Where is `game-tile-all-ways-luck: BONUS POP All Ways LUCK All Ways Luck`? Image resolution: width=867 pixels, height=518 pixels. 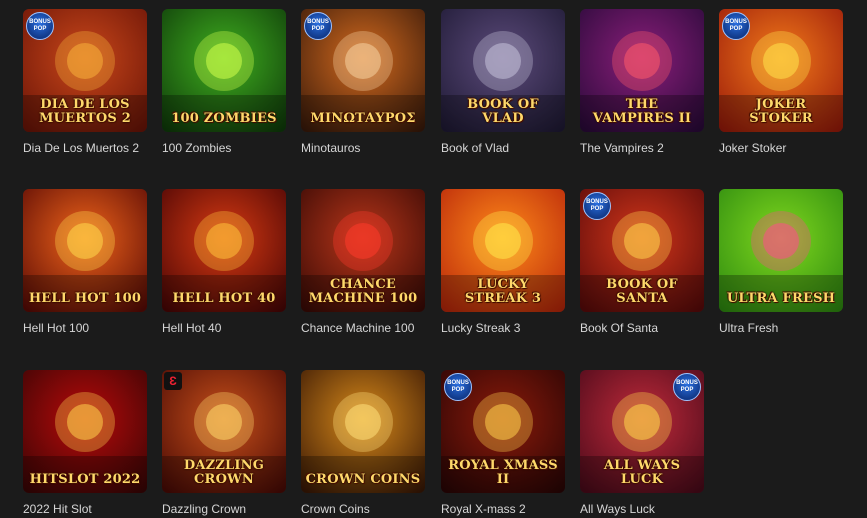 game-tile-all-ways-luck: BONUS POP All Ways LUCK All Ways Luck is located at coordinates (642, 443).